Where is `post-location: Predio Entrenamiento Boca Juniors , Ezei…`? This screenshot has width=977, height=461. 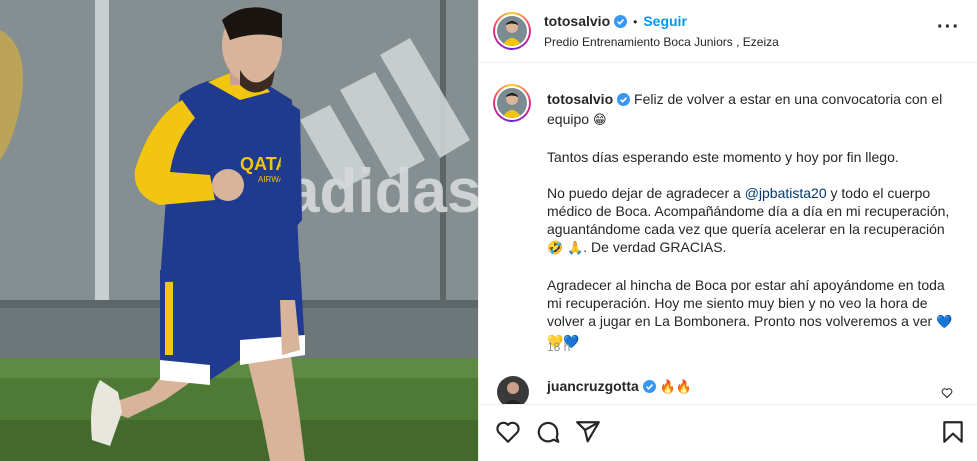 post-location: Predio Entrenamiento Boca Juniors , Ezei… is located at coordinates (661, 42).